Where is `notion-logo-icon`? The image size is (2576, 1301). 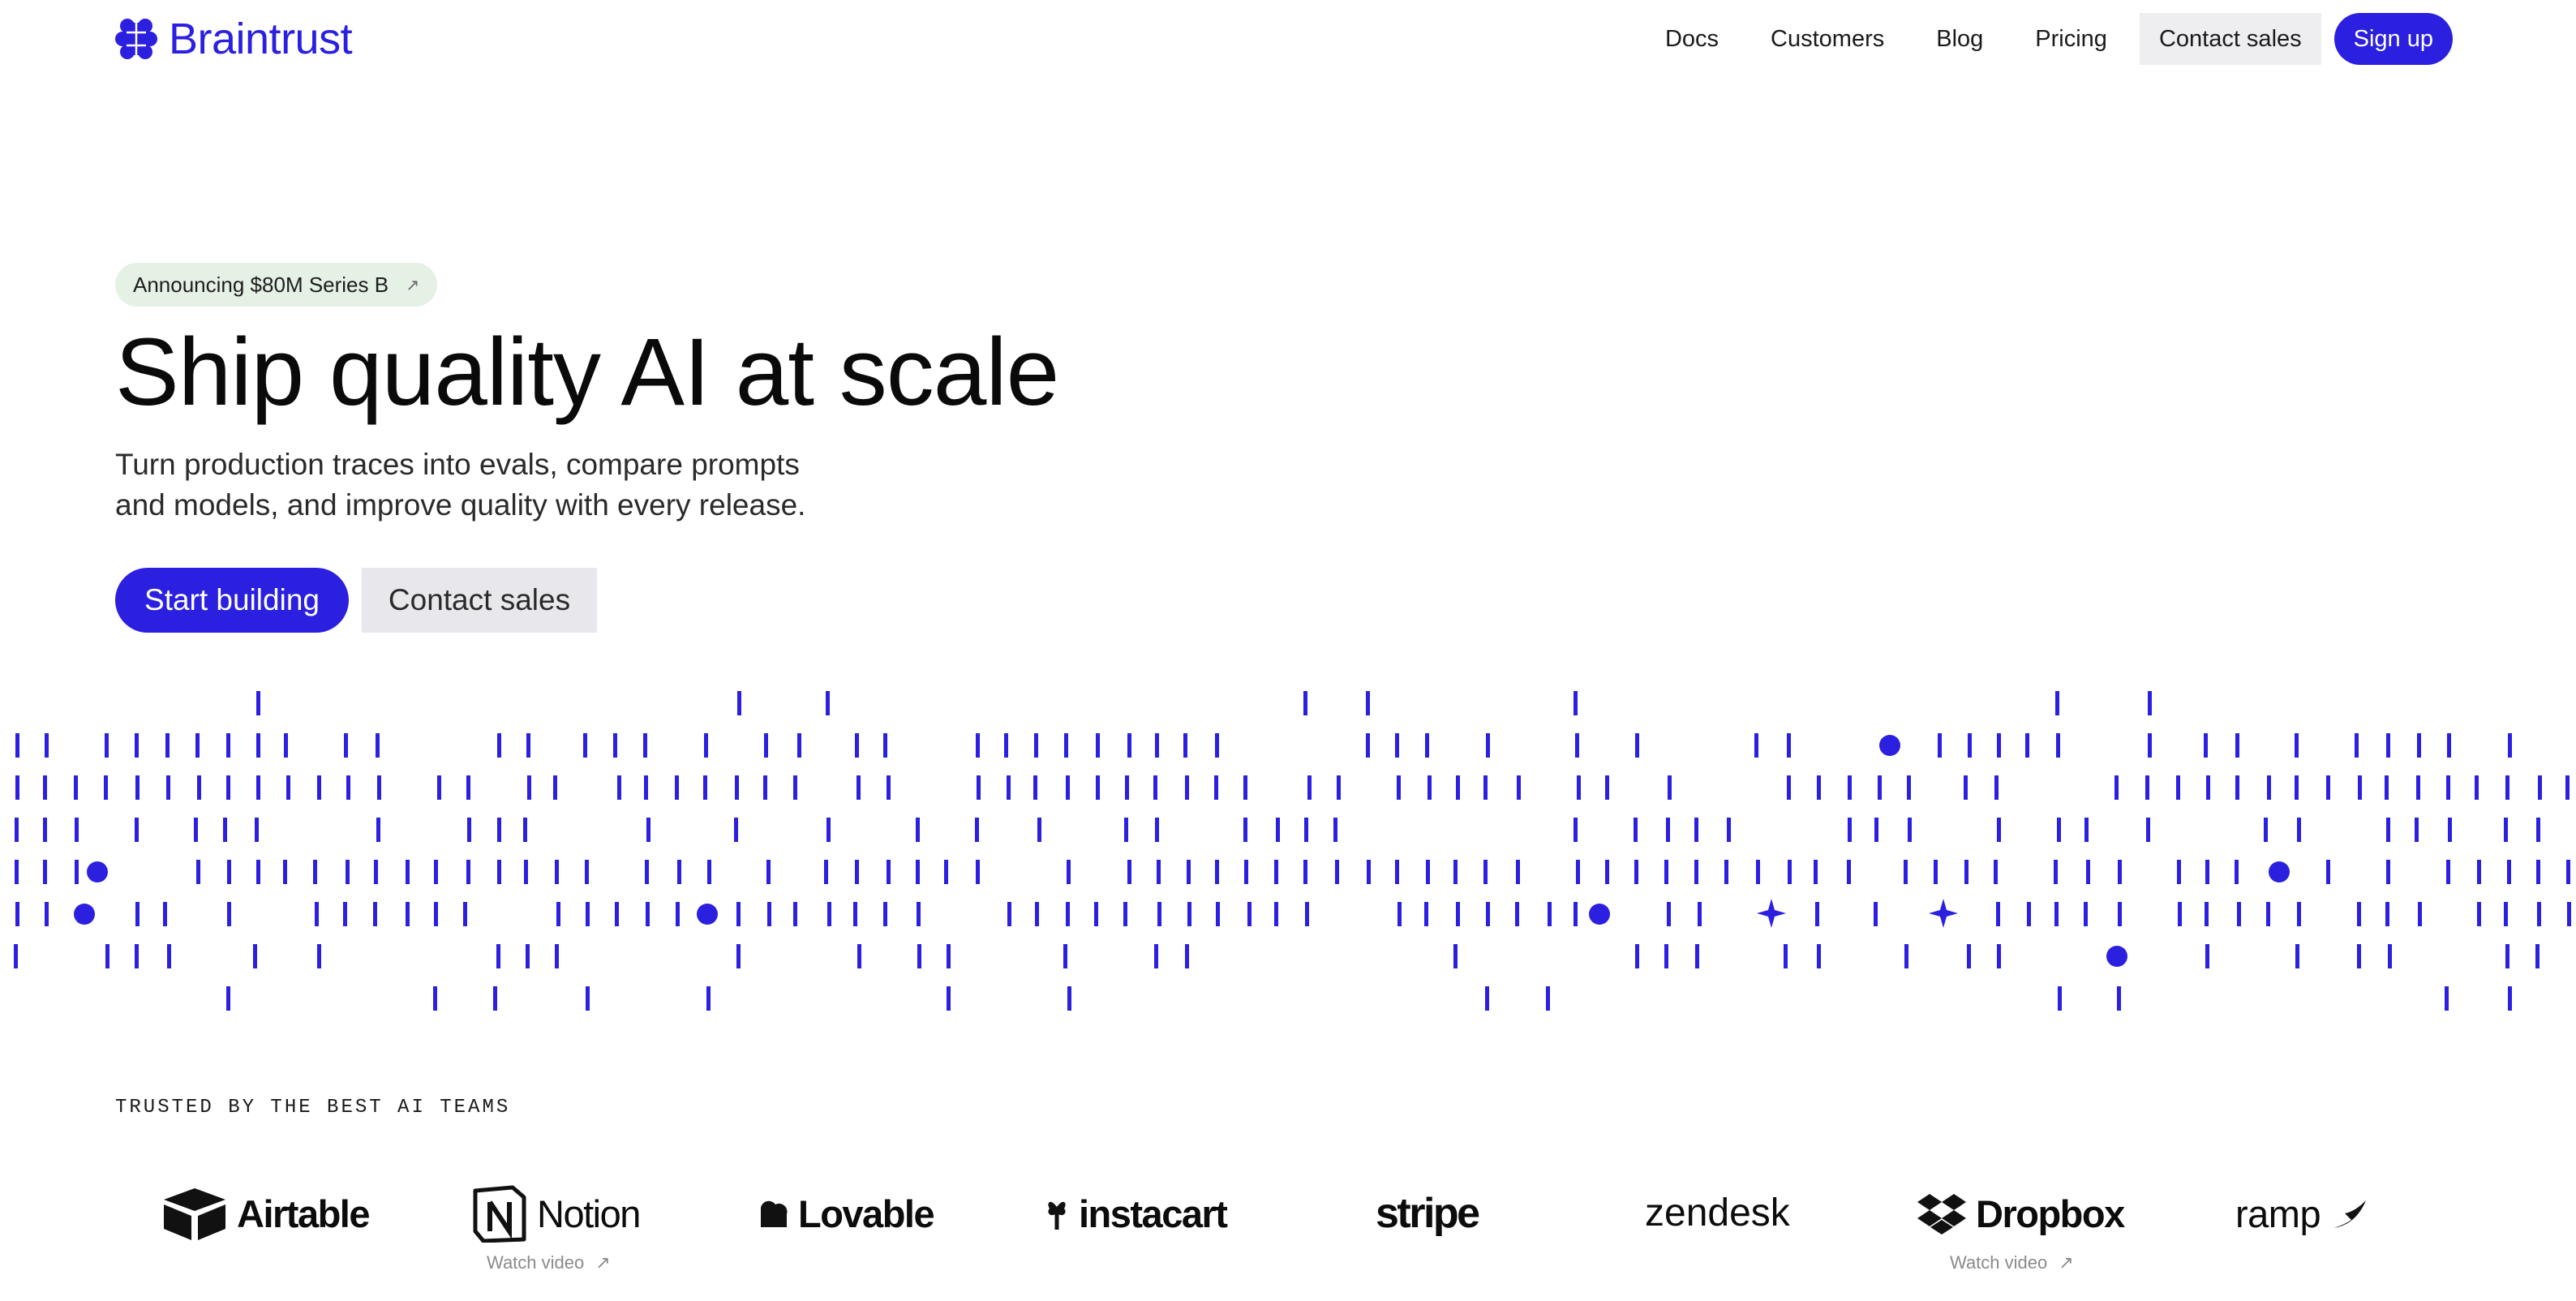 notion-logo-icon is located at coordinates (500, 1214).